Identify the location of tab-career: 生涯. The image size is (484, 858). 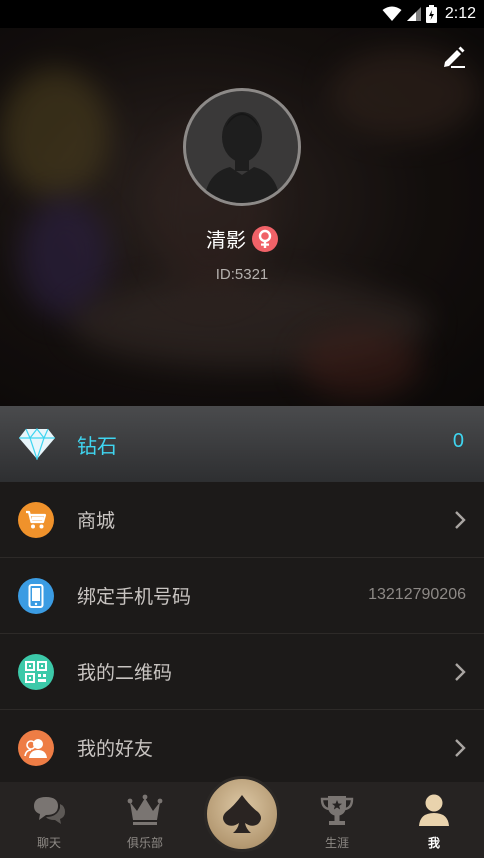
(337, 820).